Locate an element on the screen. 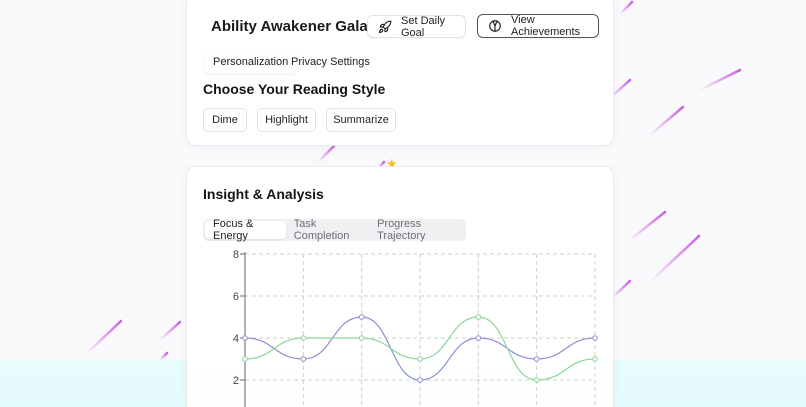 The height and width of the screenshot is (407, 806). reading-style-summarize-button: Summarize is located at coordinates (361, 120).